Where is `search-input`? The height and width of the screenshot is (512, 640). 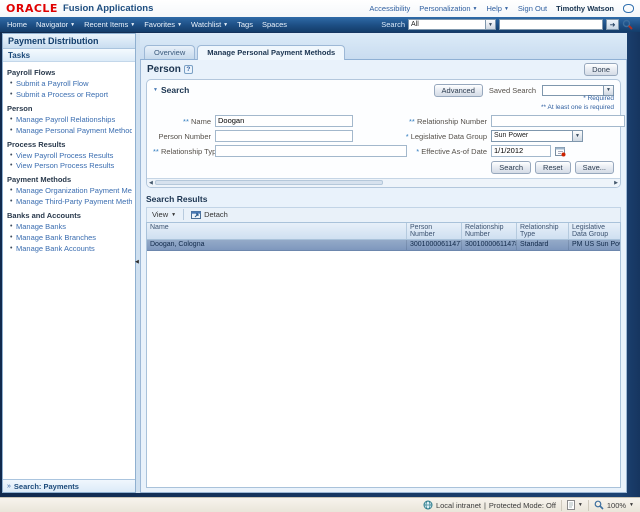 search-input is located at coordinates (551, 24).